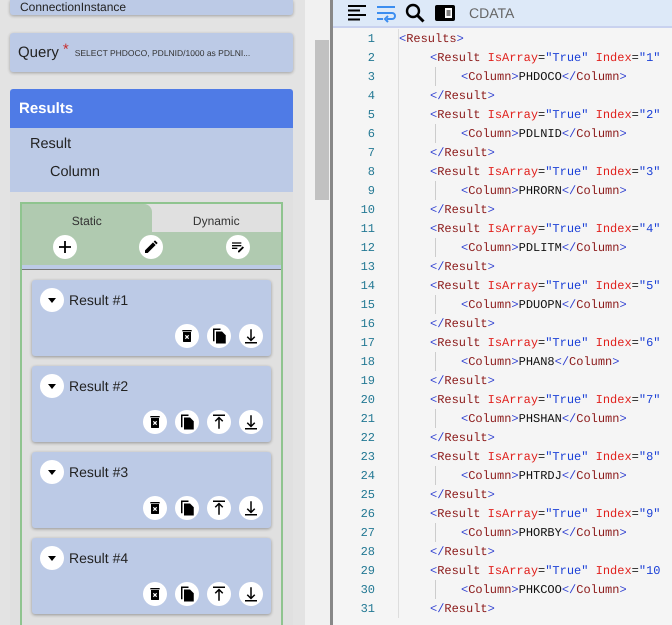 The image size is (672, 625). What do you see at coordinates (540, 361) in the screenshot?
I see `code-line: <Column>PHAN8</Column>` at bounding box center [540, 361].